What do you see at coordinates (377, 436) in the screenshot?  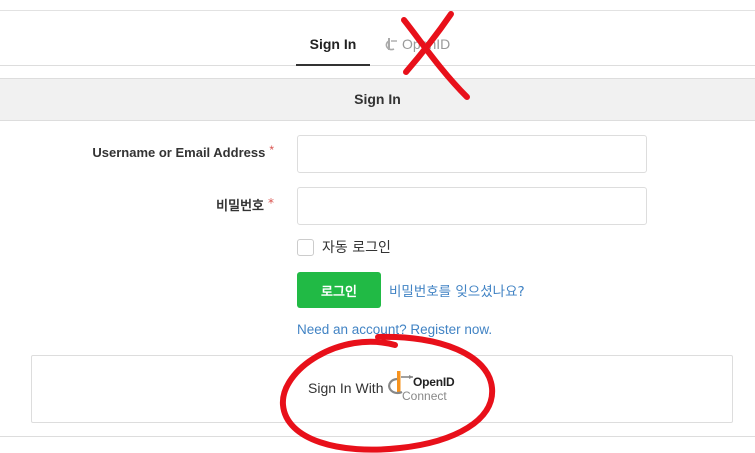 I see `bottom-divider` at bounding box center [377, 436].